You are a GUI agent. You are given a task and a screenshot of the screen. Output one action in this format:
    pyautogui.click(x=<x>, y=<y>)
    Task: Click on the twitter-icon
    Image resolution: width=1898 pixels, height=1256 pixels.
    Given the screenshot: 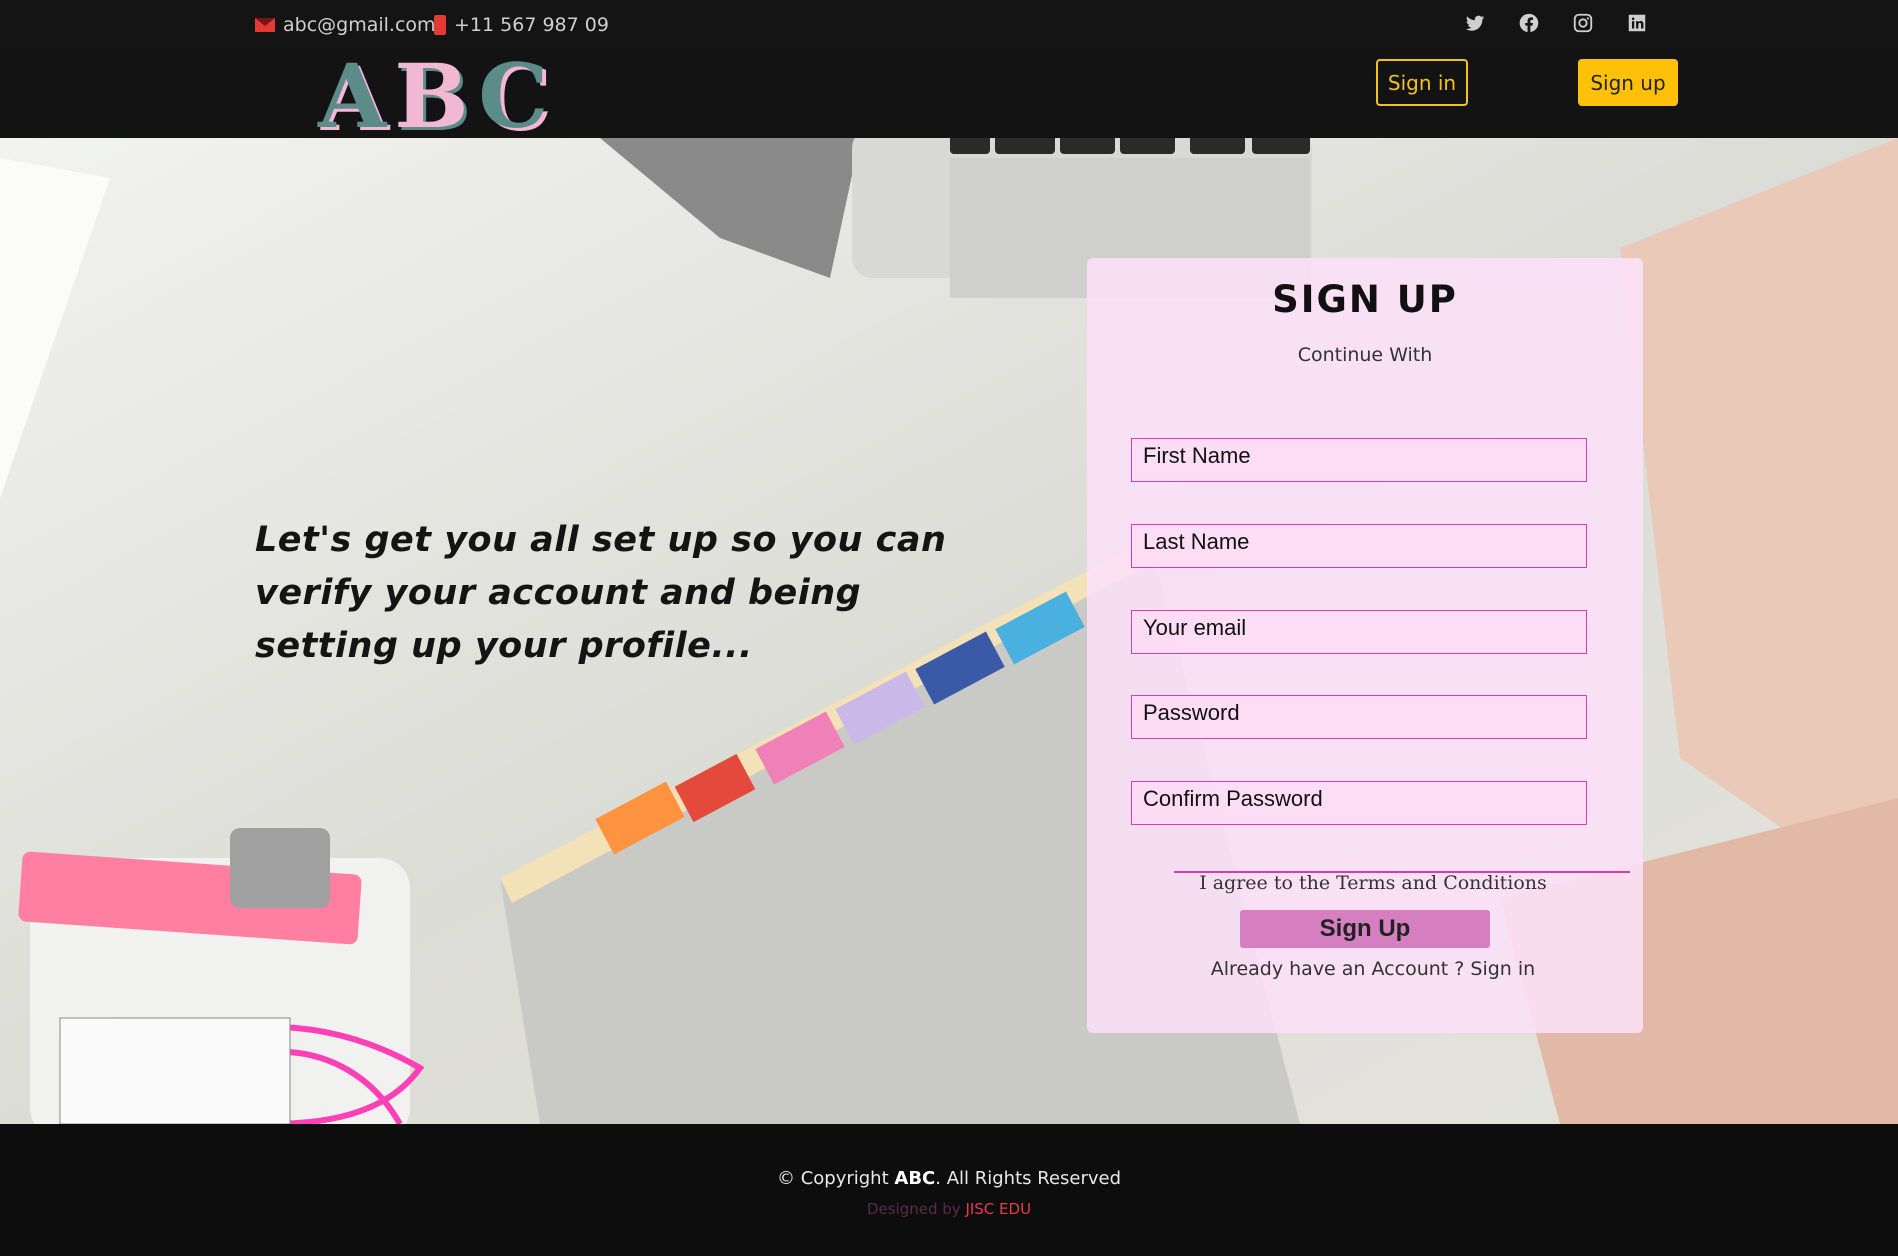 What is the action you would take?
    pyautogui.click(x=1475, y=23)
    